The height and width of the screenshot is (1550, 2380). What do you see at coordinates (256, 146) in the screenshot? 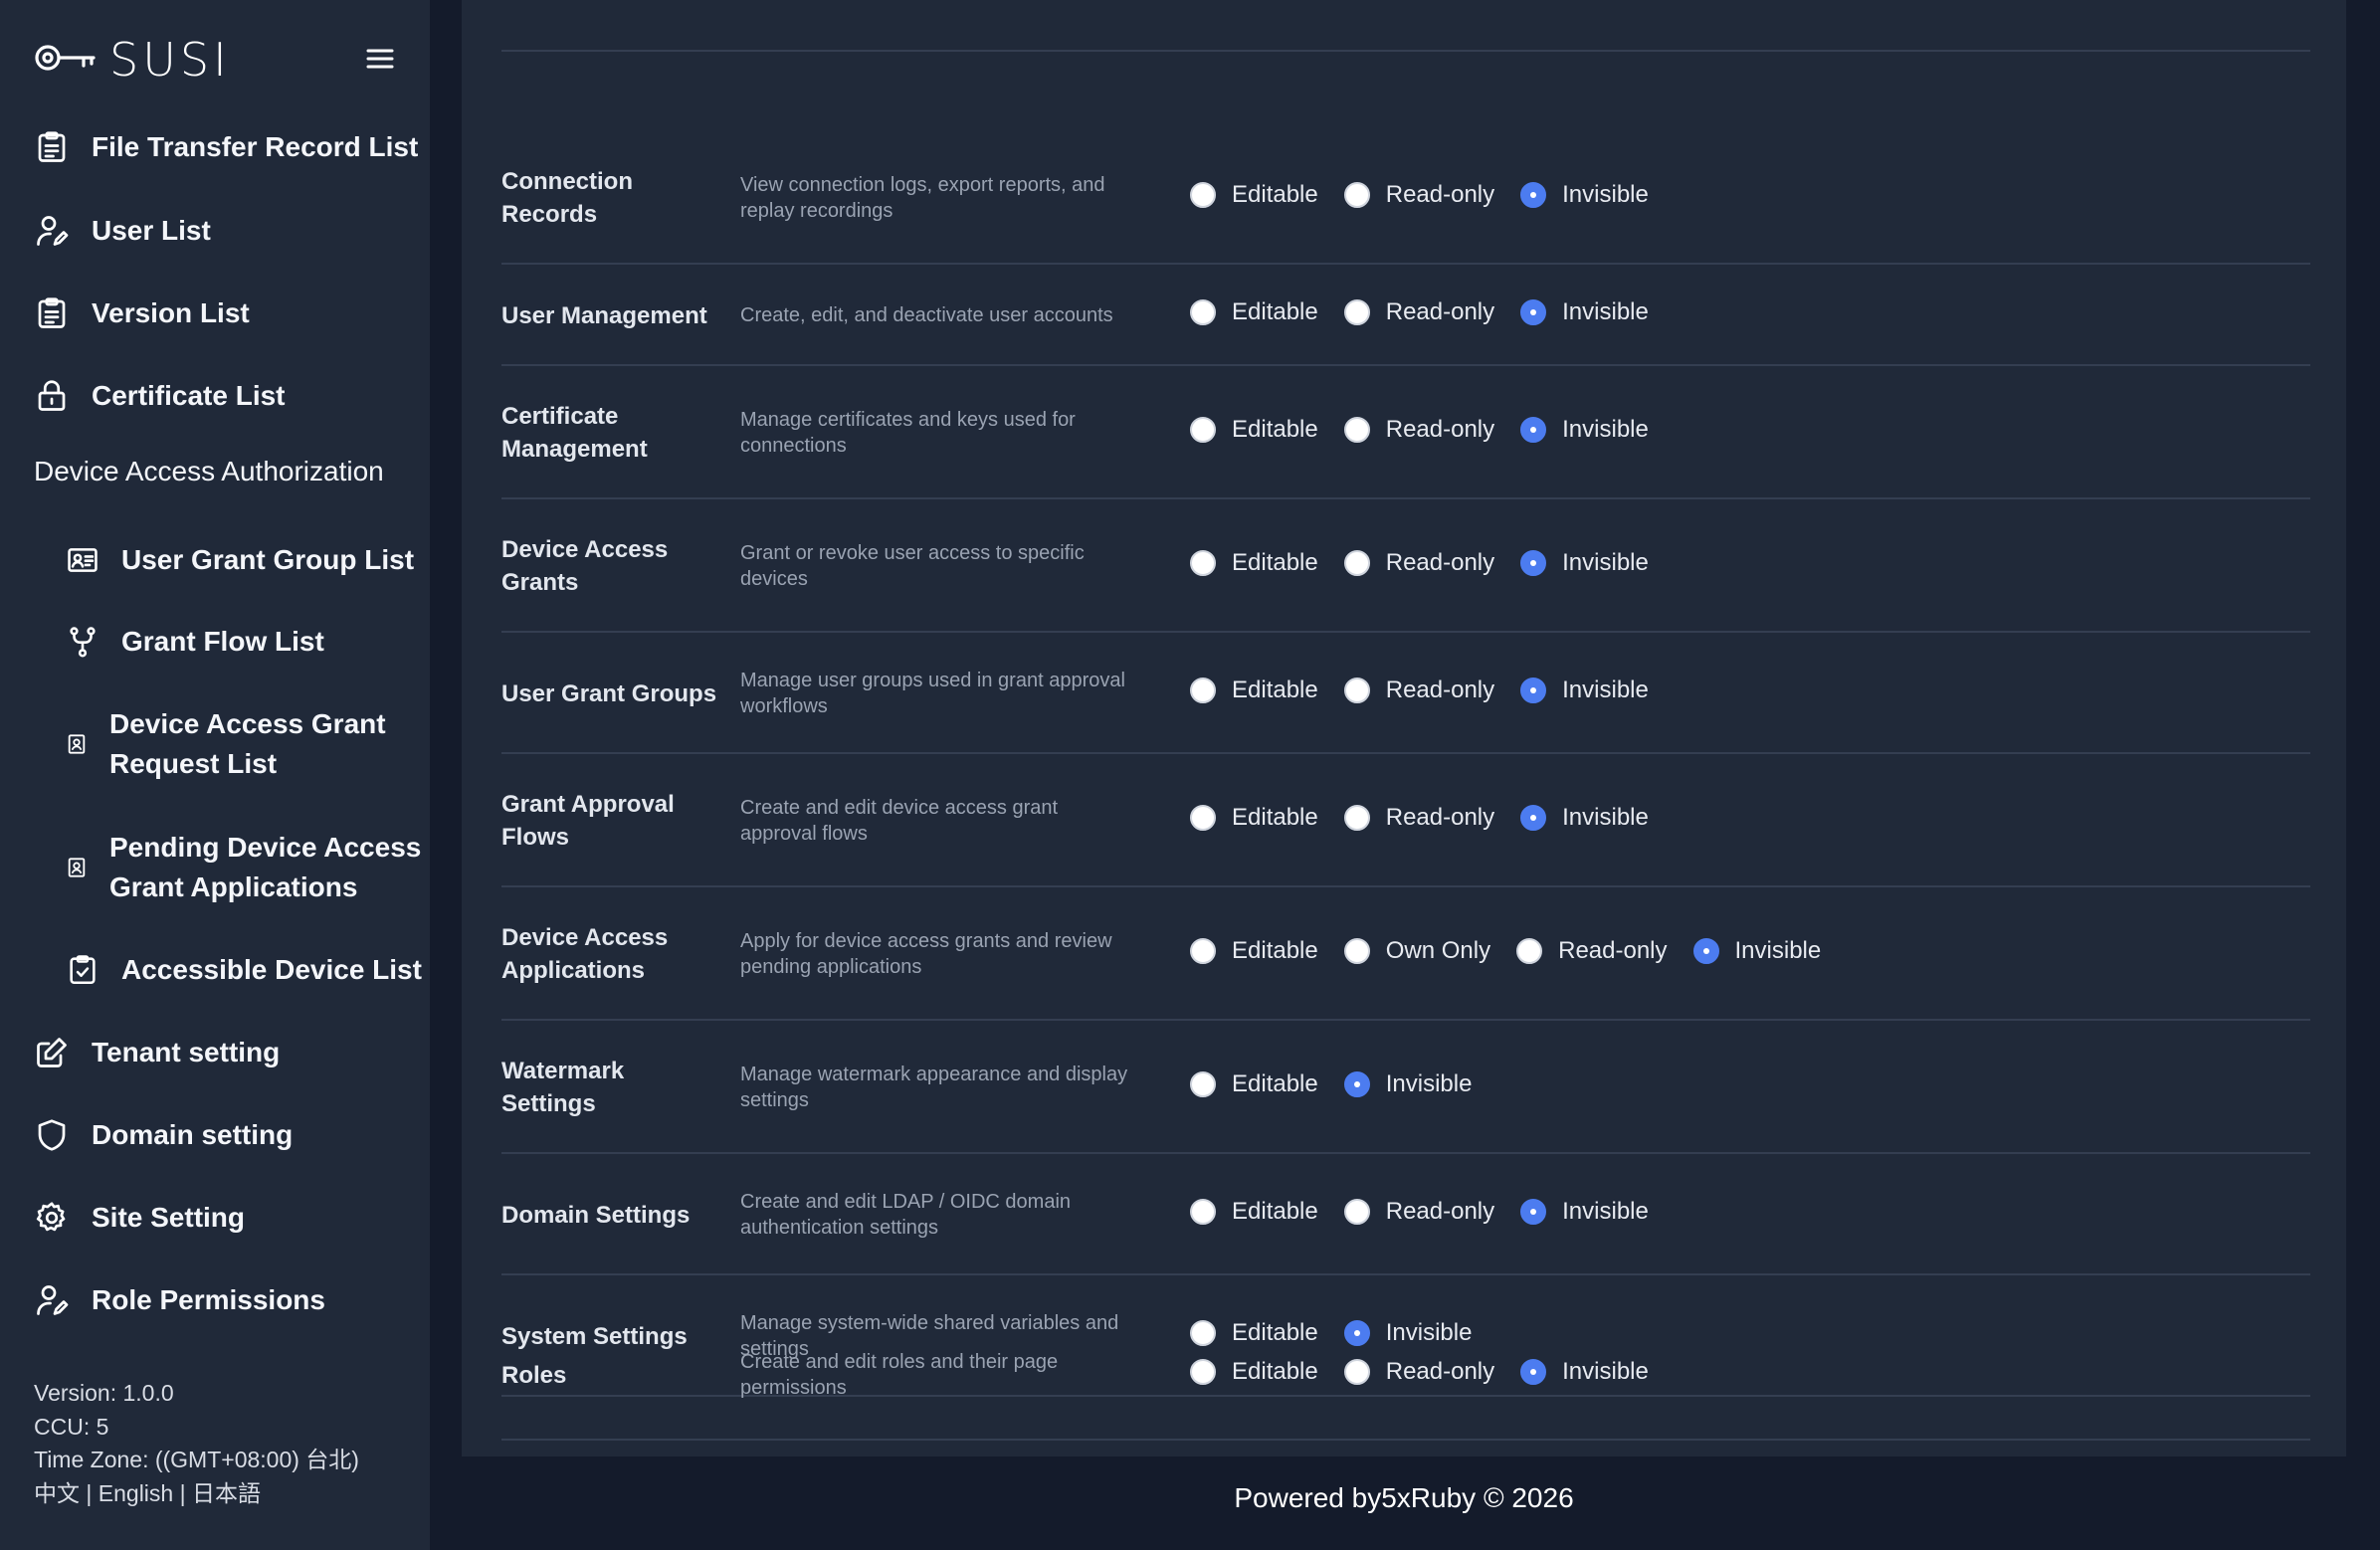
I see `sidebar-item-label: File Transfer Record List` at bounding box center [256, 146].